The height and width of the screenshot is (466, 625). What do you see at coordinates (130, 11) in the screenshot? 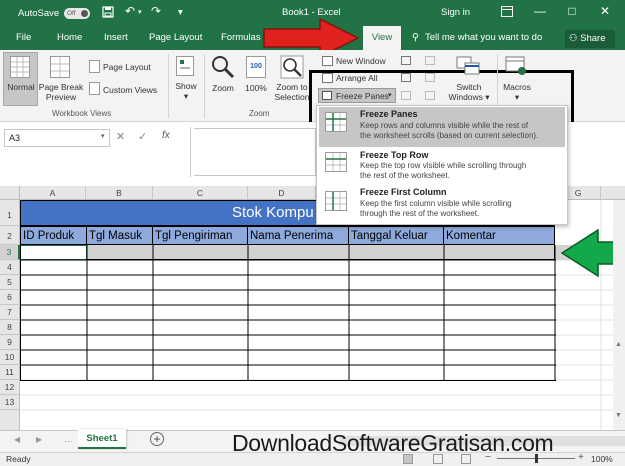
I see `undo-icon: ↶` at bounding box center [130, 11].